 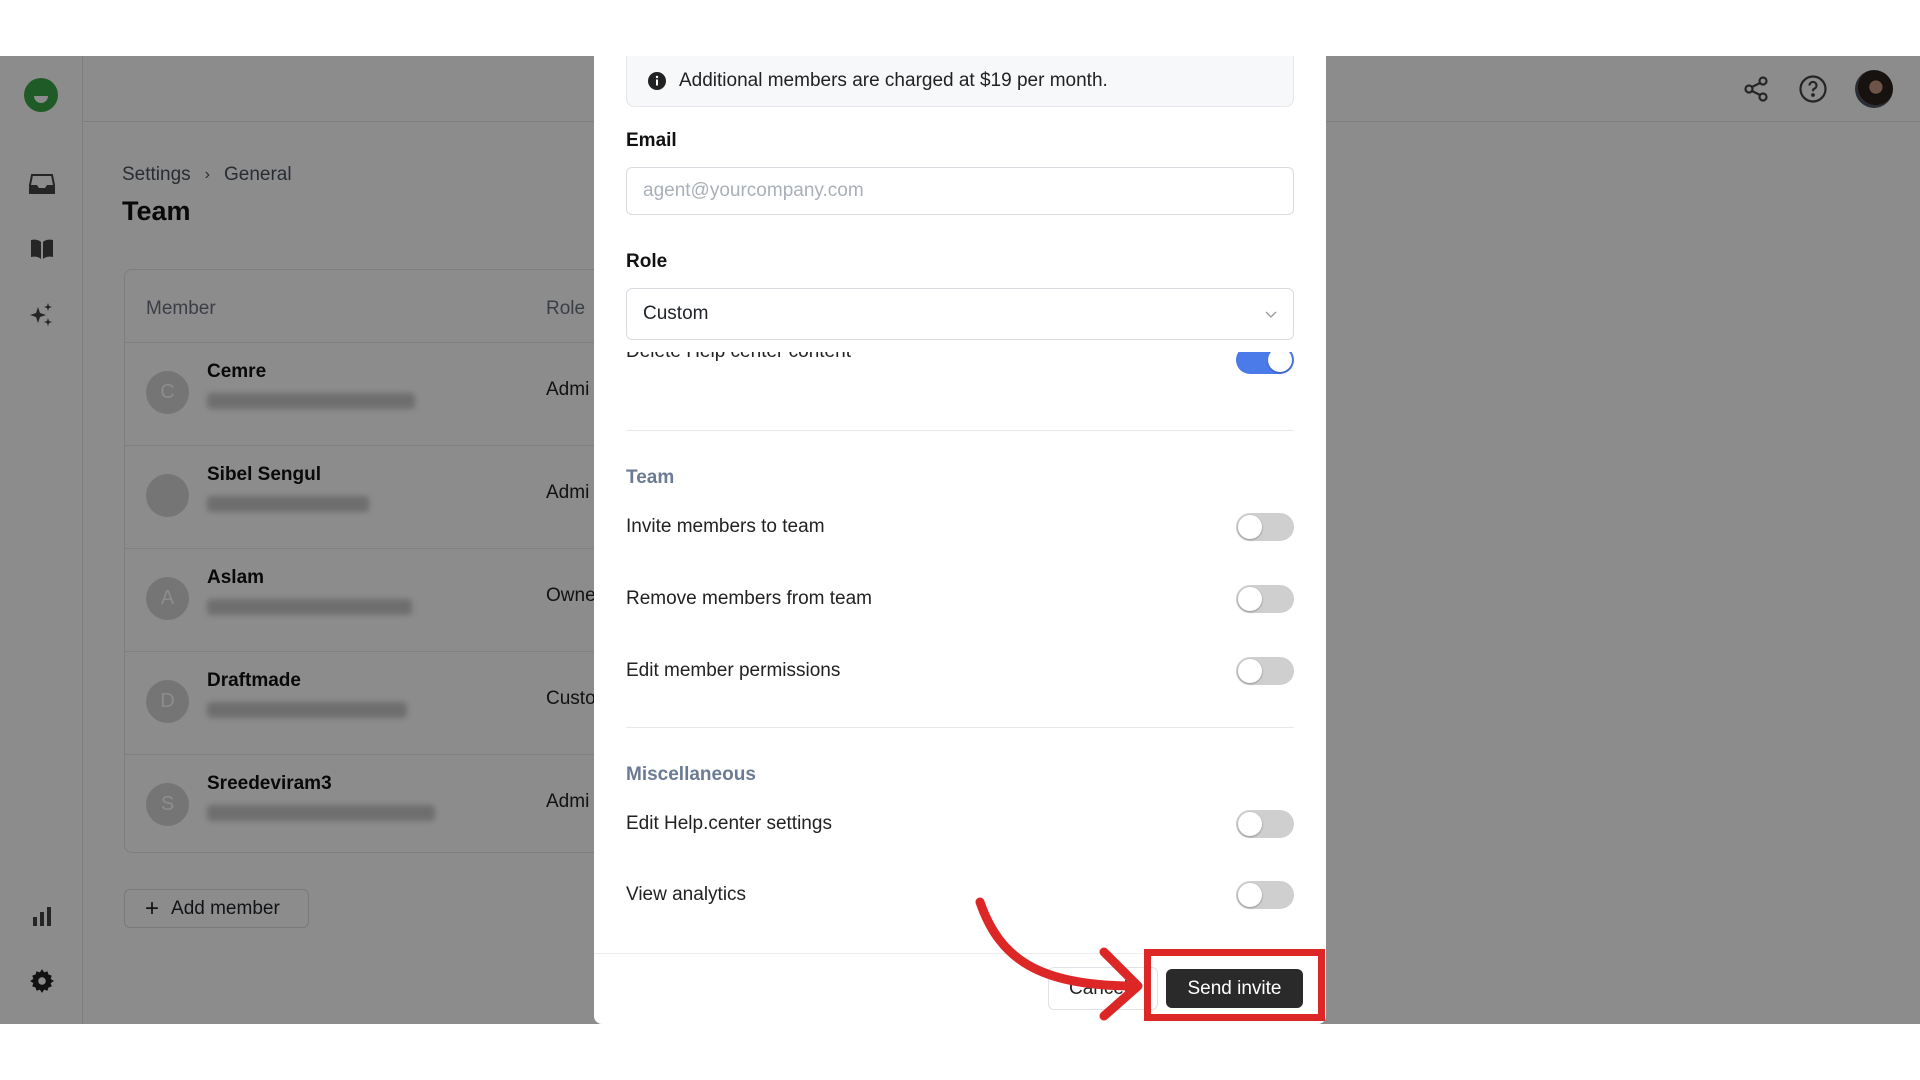 I want to click on section-title-team: Team, so click(x=650, y=477).